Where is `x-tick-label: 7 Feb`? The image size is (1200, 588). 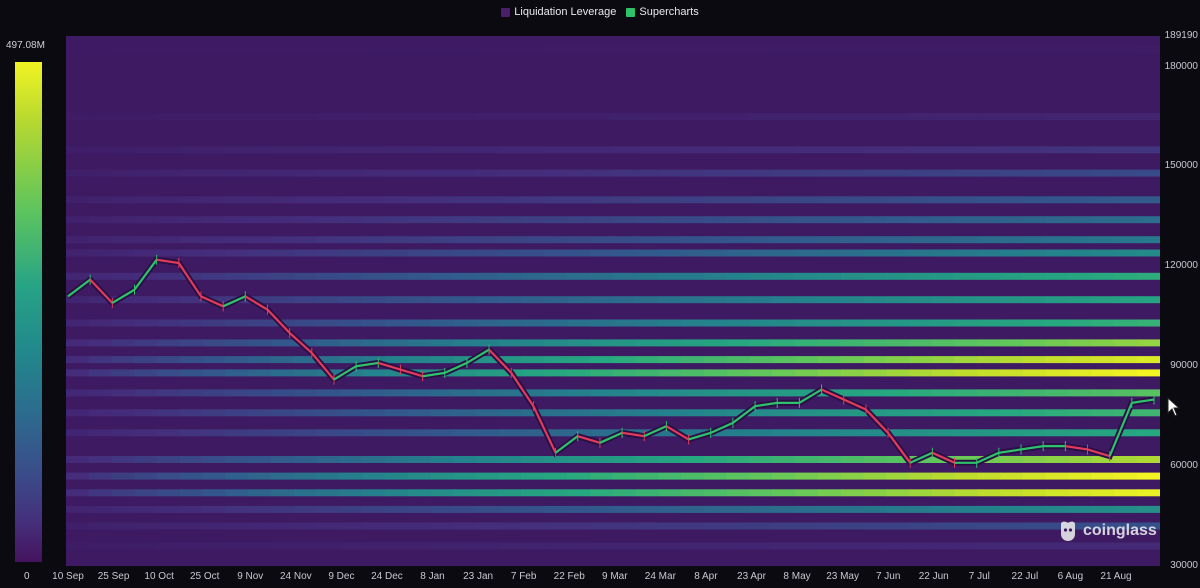 x-tick-label: 7 Feb is located at coordinates (523, 576).